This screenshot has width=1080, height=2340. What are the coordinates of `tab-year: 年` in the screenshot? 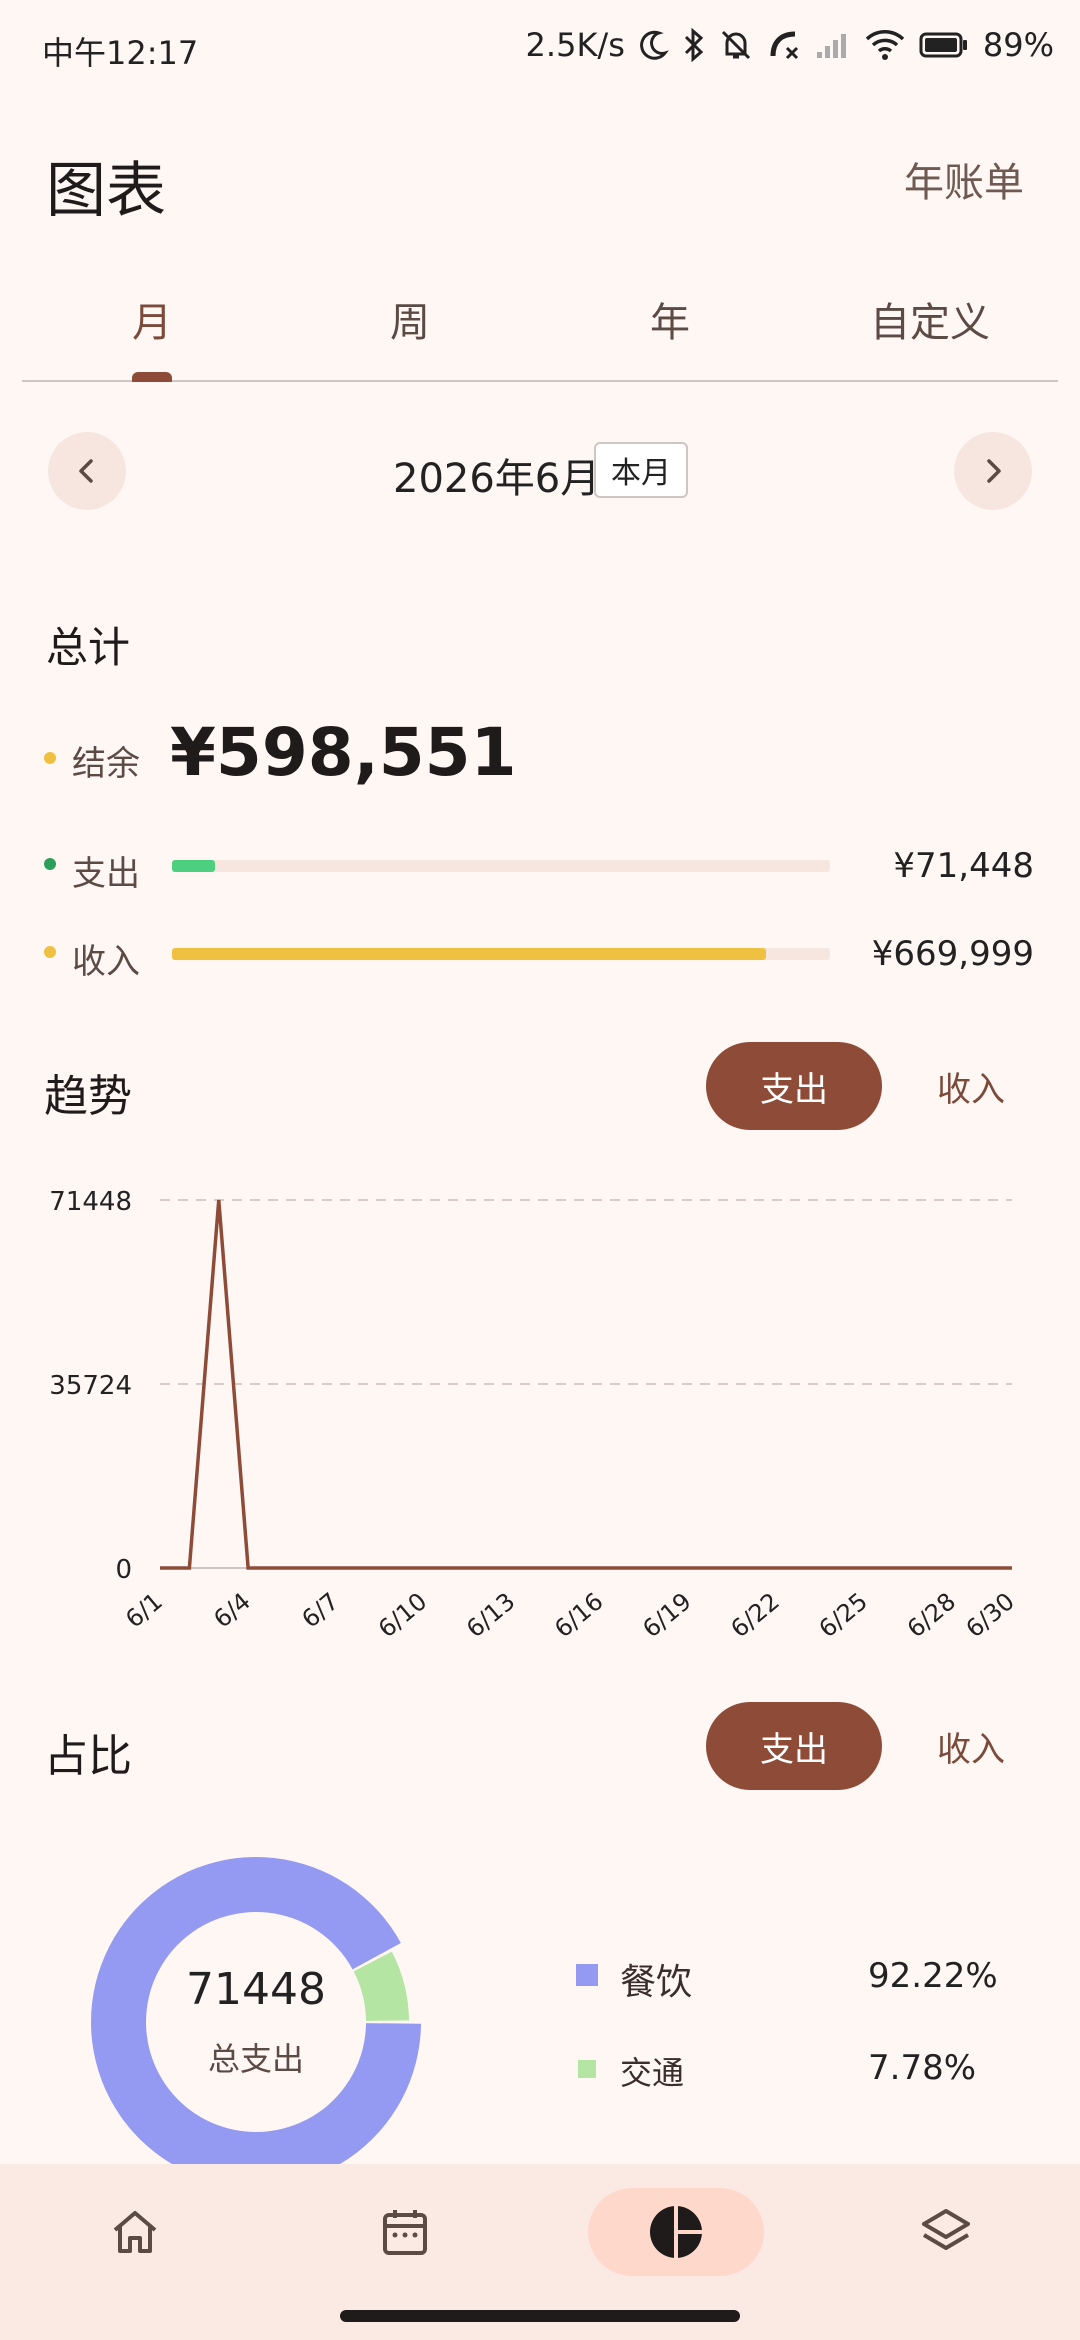 It's located at (670, 319).